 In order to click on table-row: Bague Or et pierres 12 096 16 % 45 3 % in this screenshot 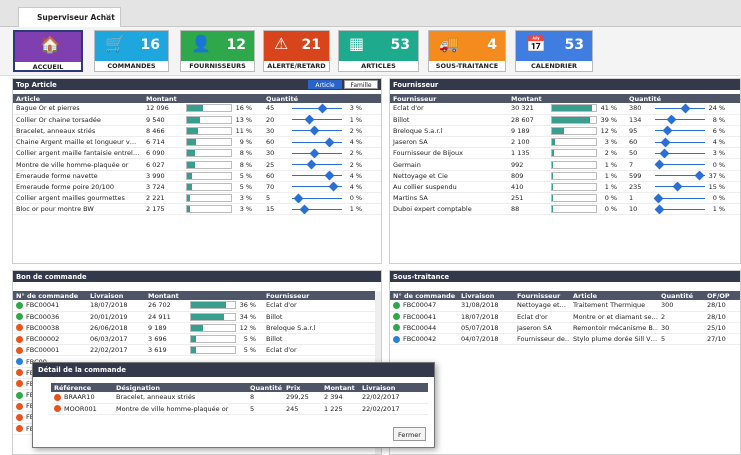, I will do `click(197, 109)`.